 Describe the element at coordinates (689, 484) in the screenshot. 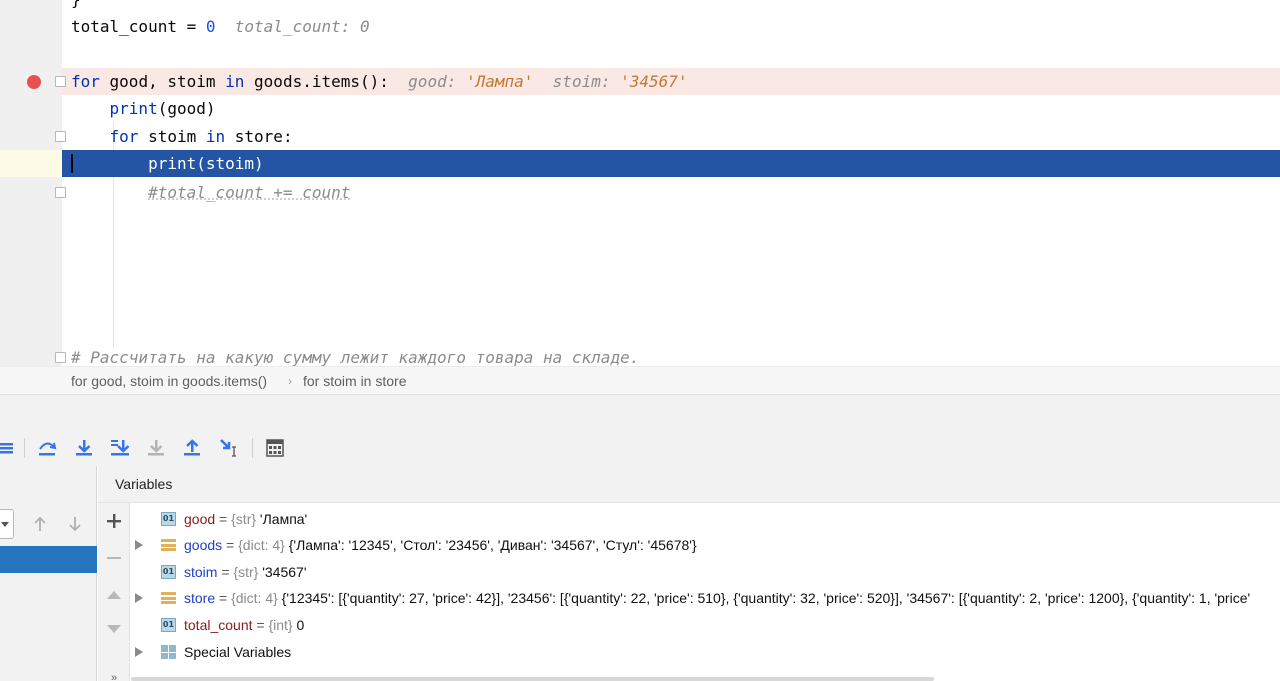

I see `variables-header: Variables` at that location.